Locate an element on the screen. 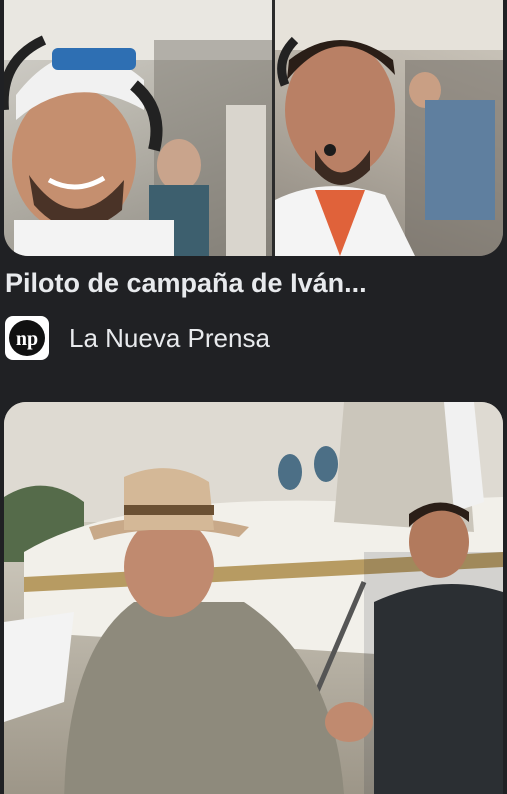 This screenshot has height=794, width=507. source-logo-mark: np is located at coordinates (27, 338).